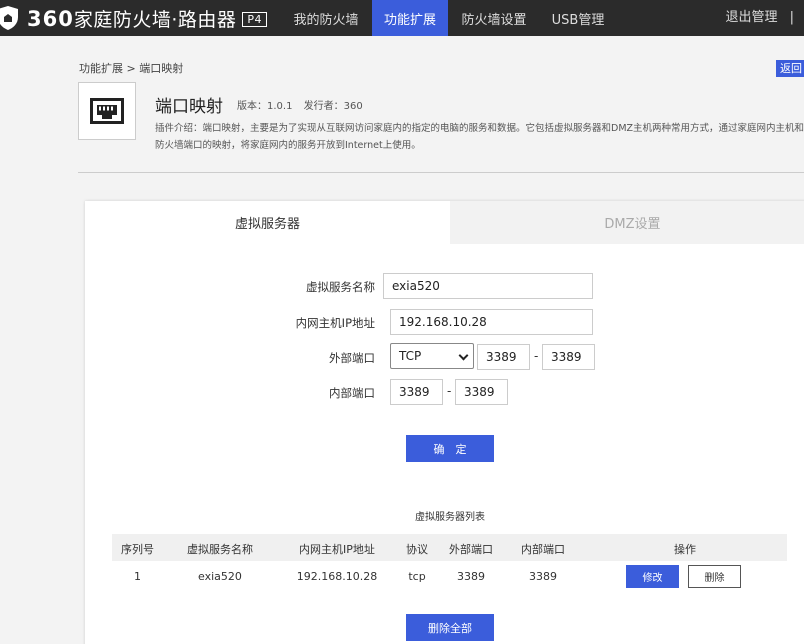  Describe the element at coordinates (751, 17) in the screenshot. I see `logout-link: 退出管理` at that location.